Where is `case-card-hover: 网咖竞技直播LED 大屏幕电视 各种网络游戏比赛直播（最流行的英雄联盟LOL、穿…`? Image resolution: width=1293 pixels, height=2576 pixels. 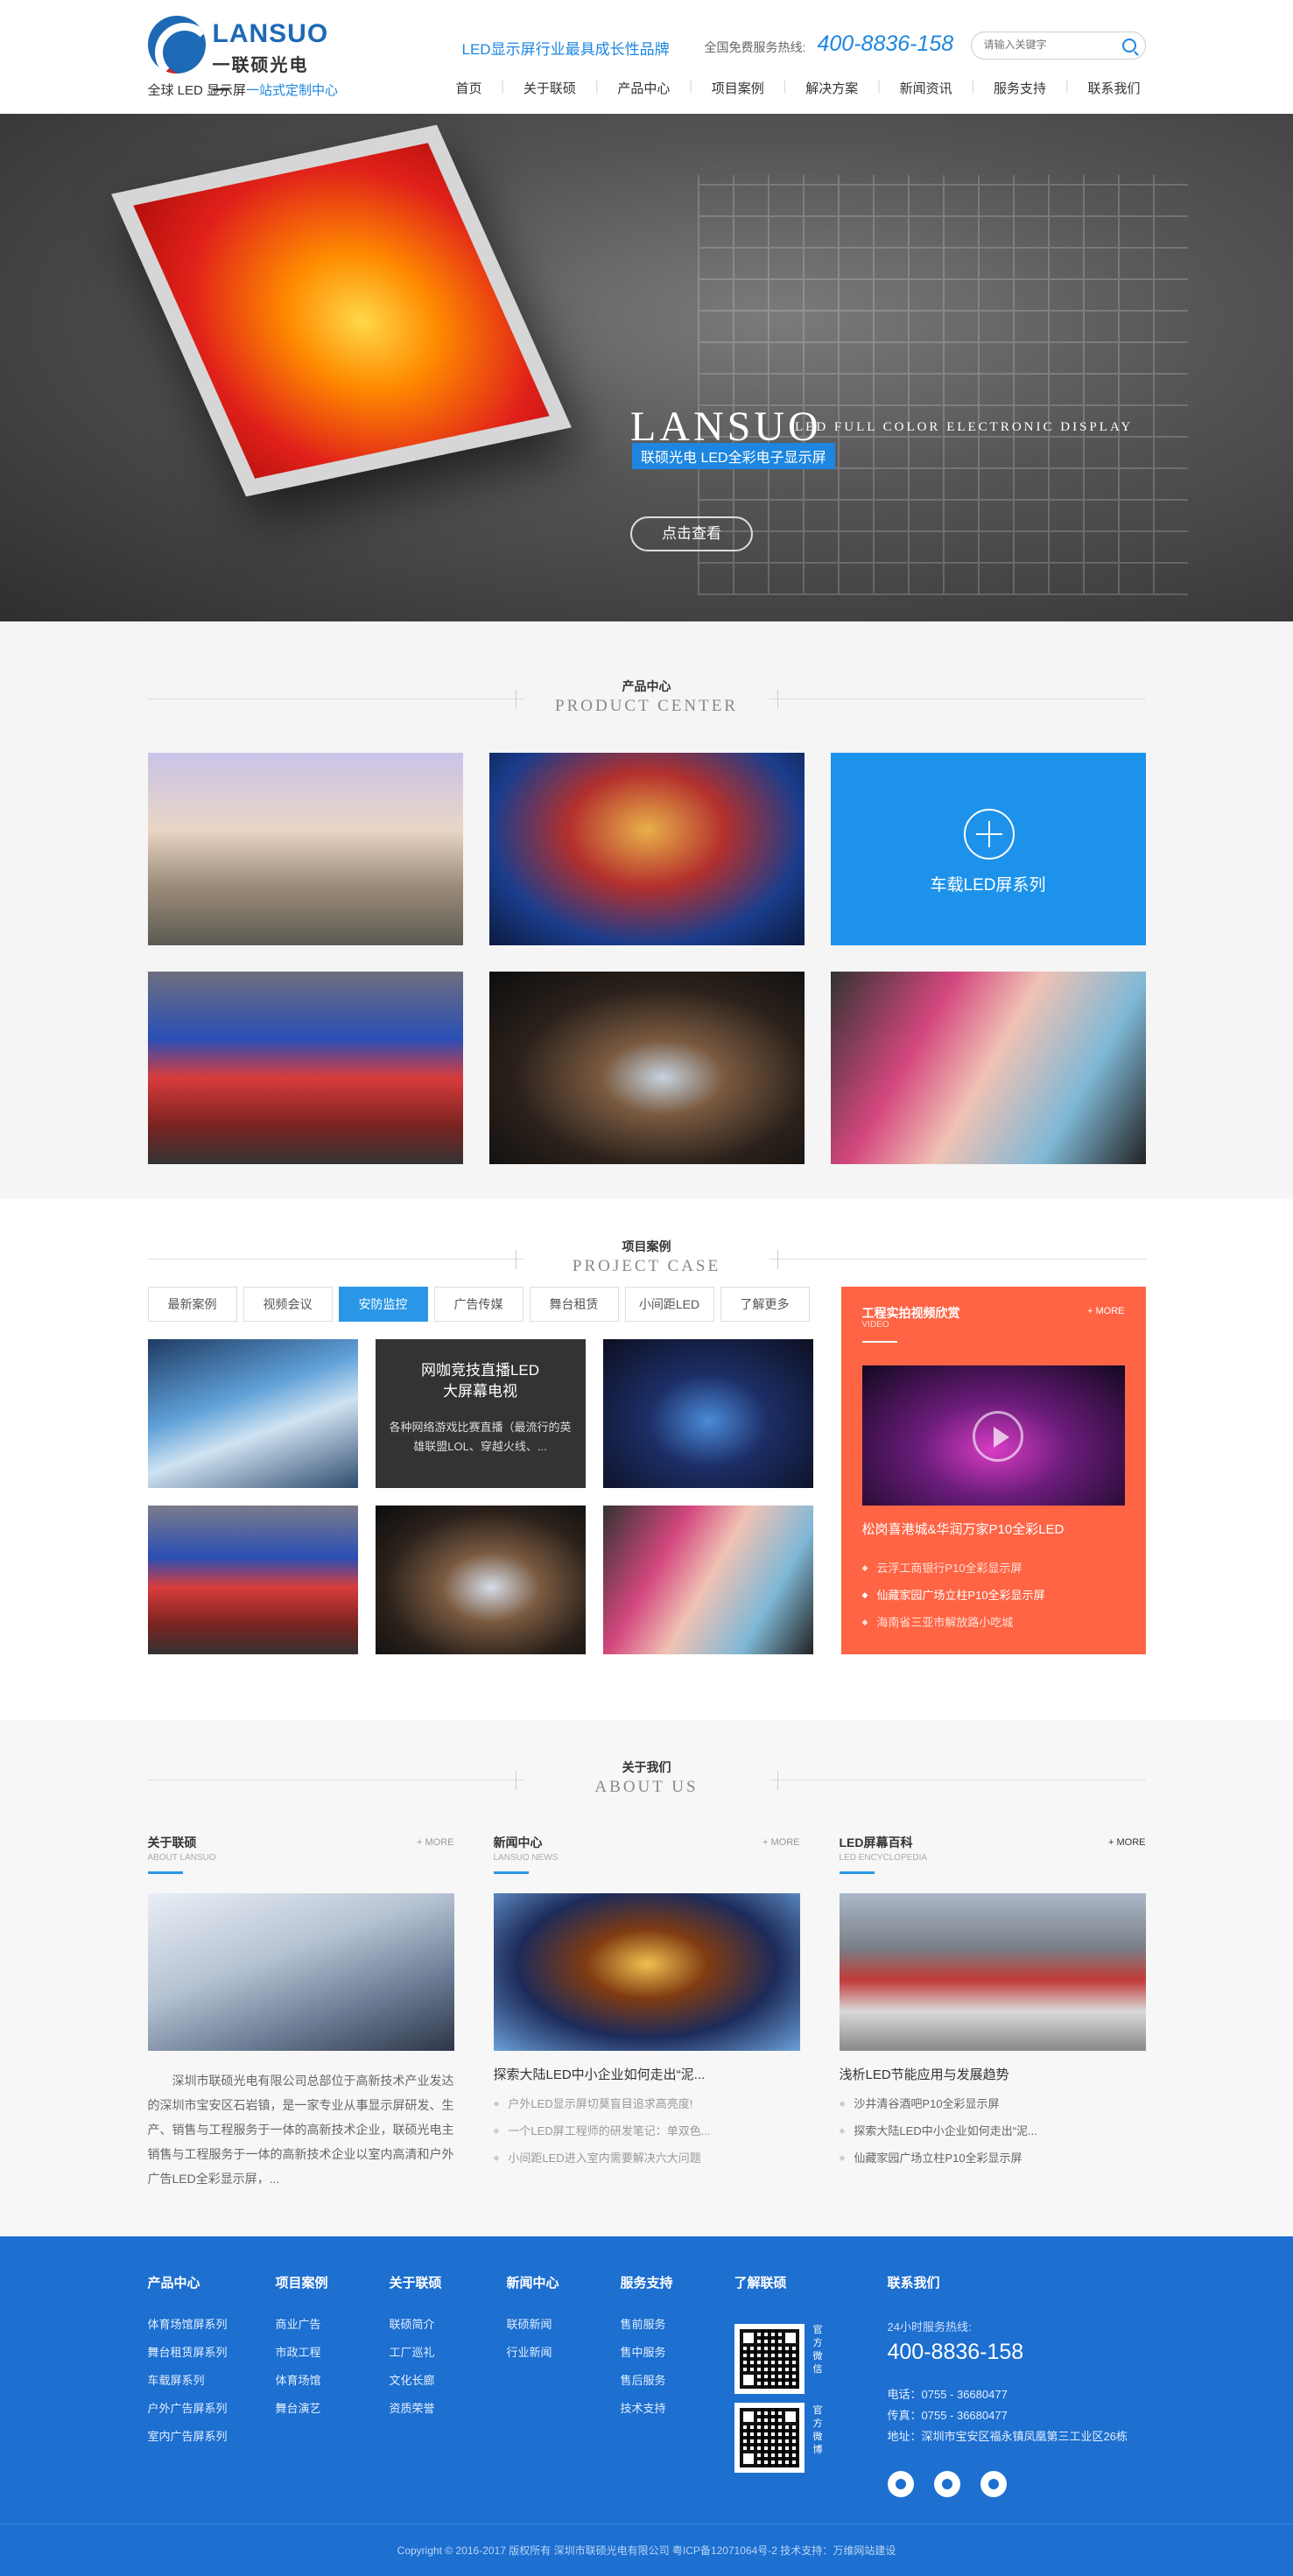 case-card-hover: 网咖竞技直播LED 大屏幕电视 各种网络游戏比赛直播（最流行的英雄联盟LOL、穿… is located at coordinates (481, 1413).